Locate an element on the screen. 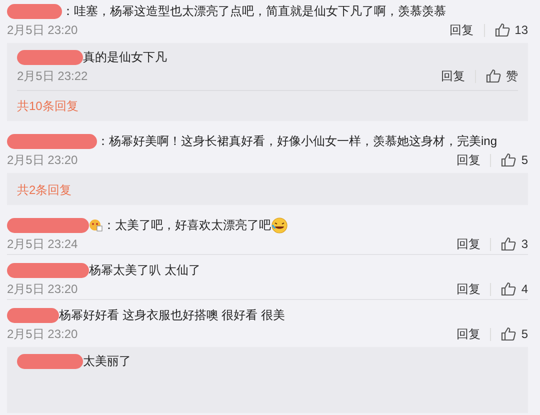 The image size is (540, 415). like-button: 3 is located at coordinates (514, 244).